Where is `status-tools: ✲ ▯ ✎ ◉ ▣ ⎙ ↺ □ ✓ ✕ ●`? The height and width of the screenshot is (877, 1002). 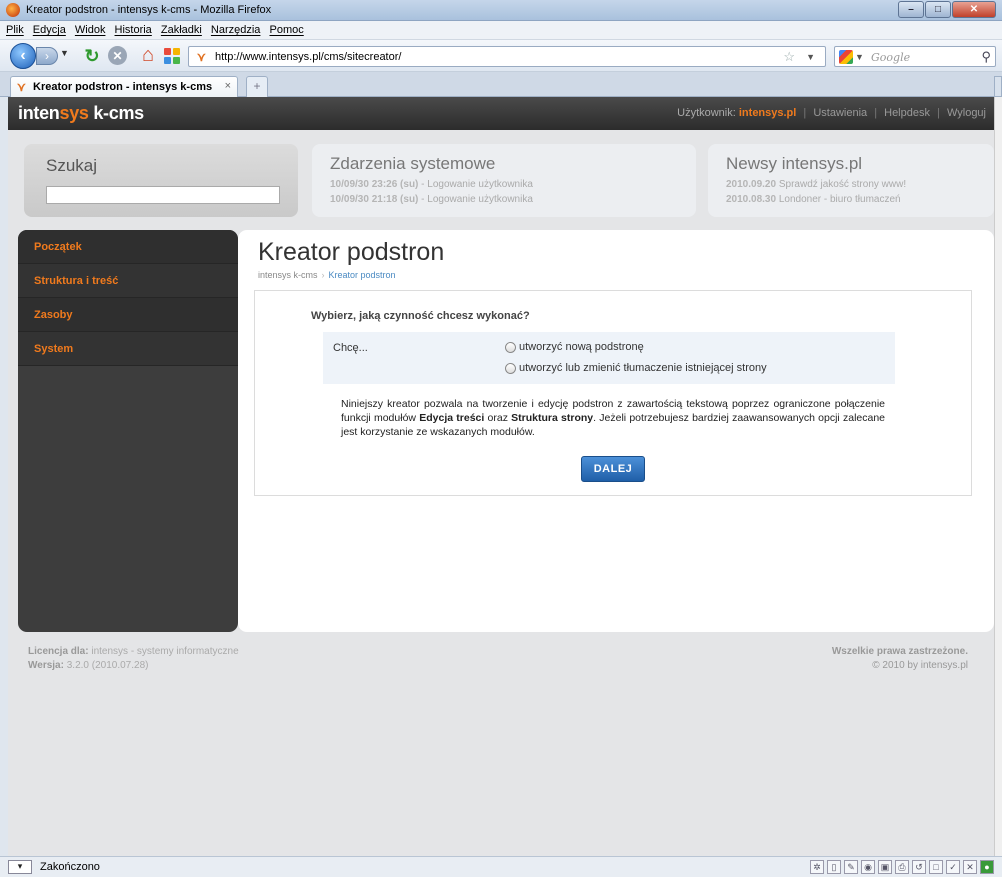 status-tools: ✲ ▯ ✎ ◉ ▣ ⎙ ↺ □ ✓ ✕ ● is located at coordinates (902, 867).